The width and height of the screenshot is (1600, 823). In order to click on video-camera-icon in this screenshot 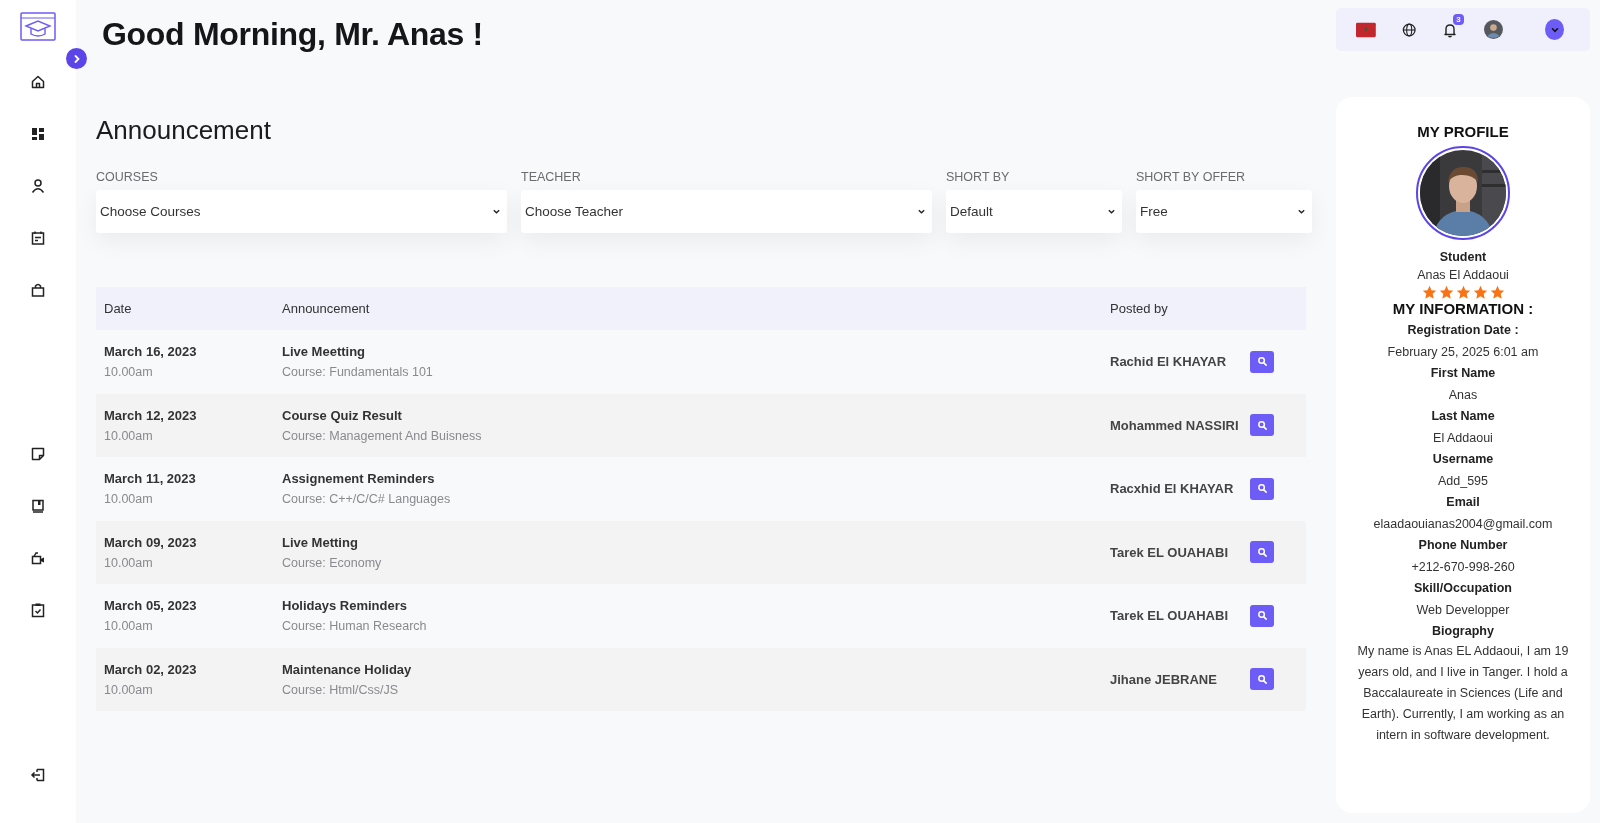, I will do `click(38, 558)`.